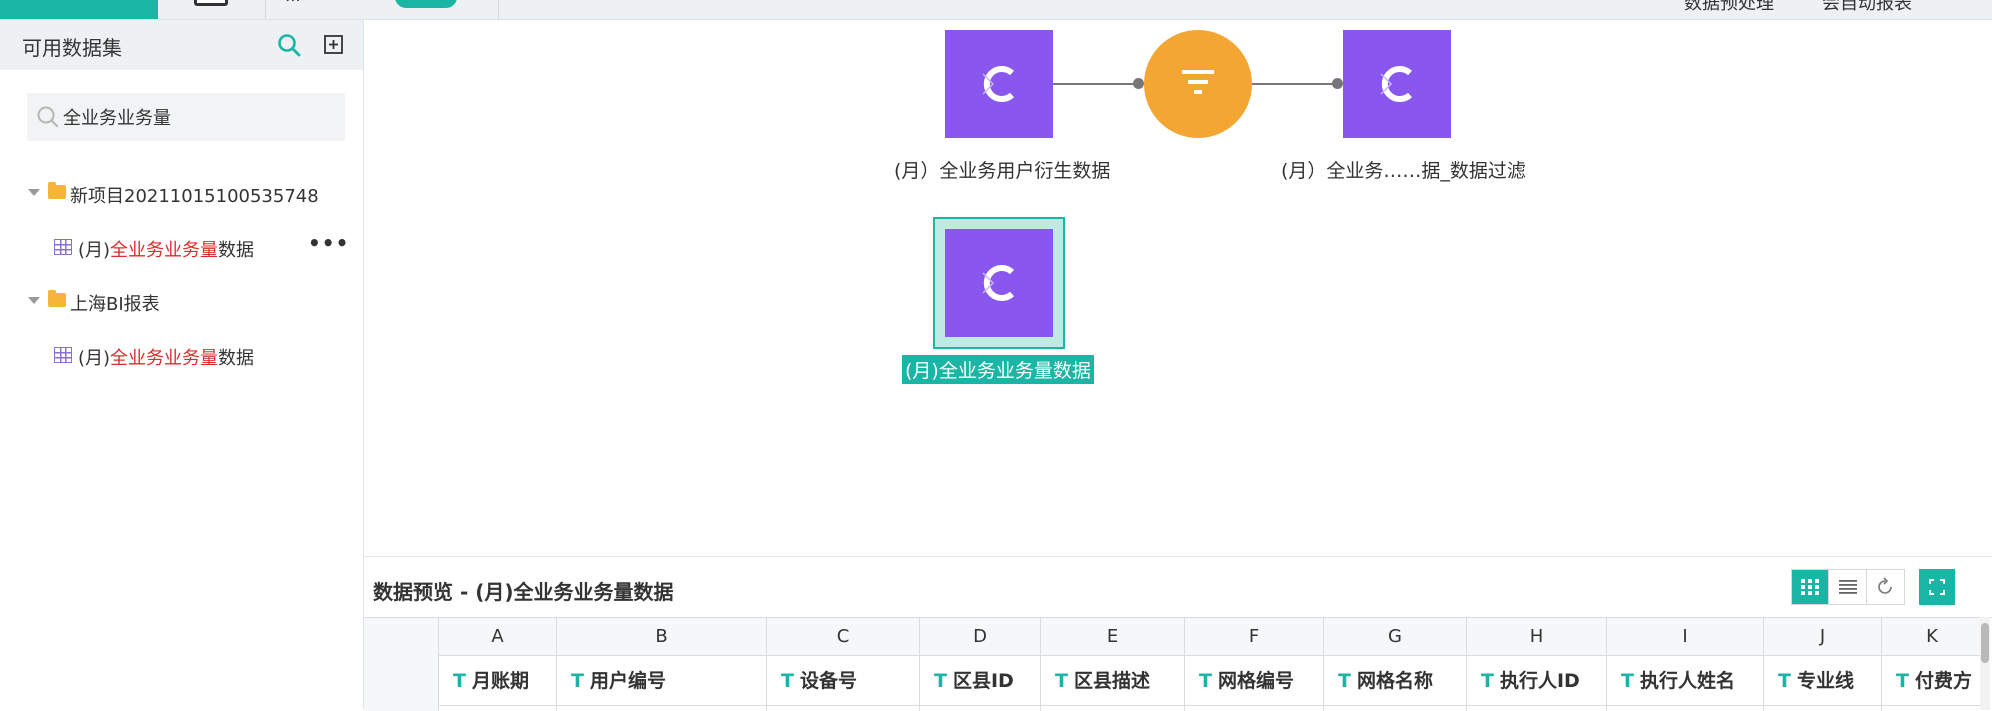 This screenshot has width=1992, height=711. I want to click on selected-node-label: (月)全业务业务量数据, so click(998, 369).